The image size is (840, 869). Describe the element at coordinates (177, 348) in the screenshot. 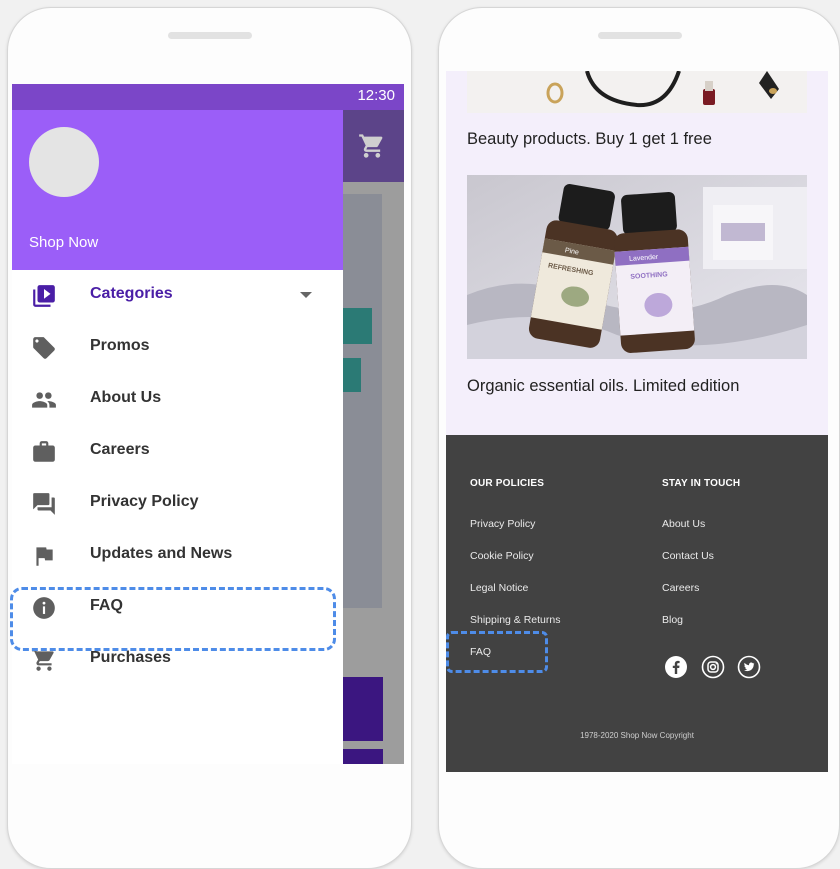

I see `menu-item-promos: Promos` at that location.